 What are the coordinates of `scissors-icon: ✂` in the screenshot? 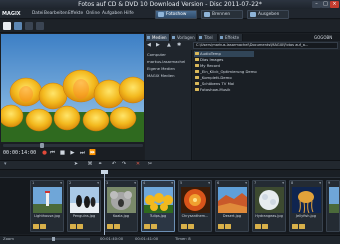 It's located at (150, 164).